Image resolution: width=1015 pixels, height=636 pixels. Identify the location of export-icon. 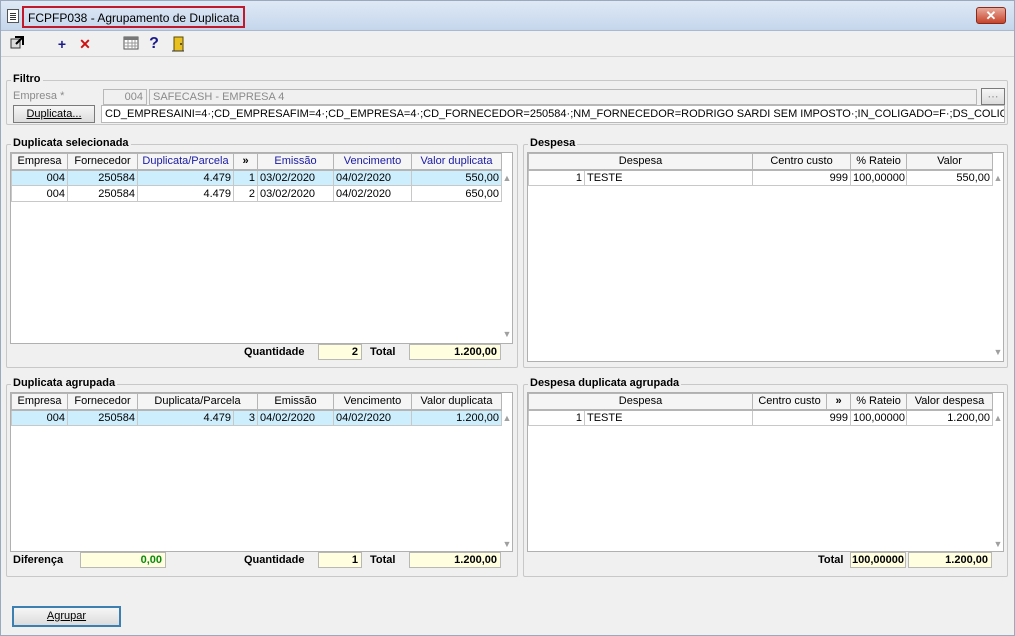
(17, 44).